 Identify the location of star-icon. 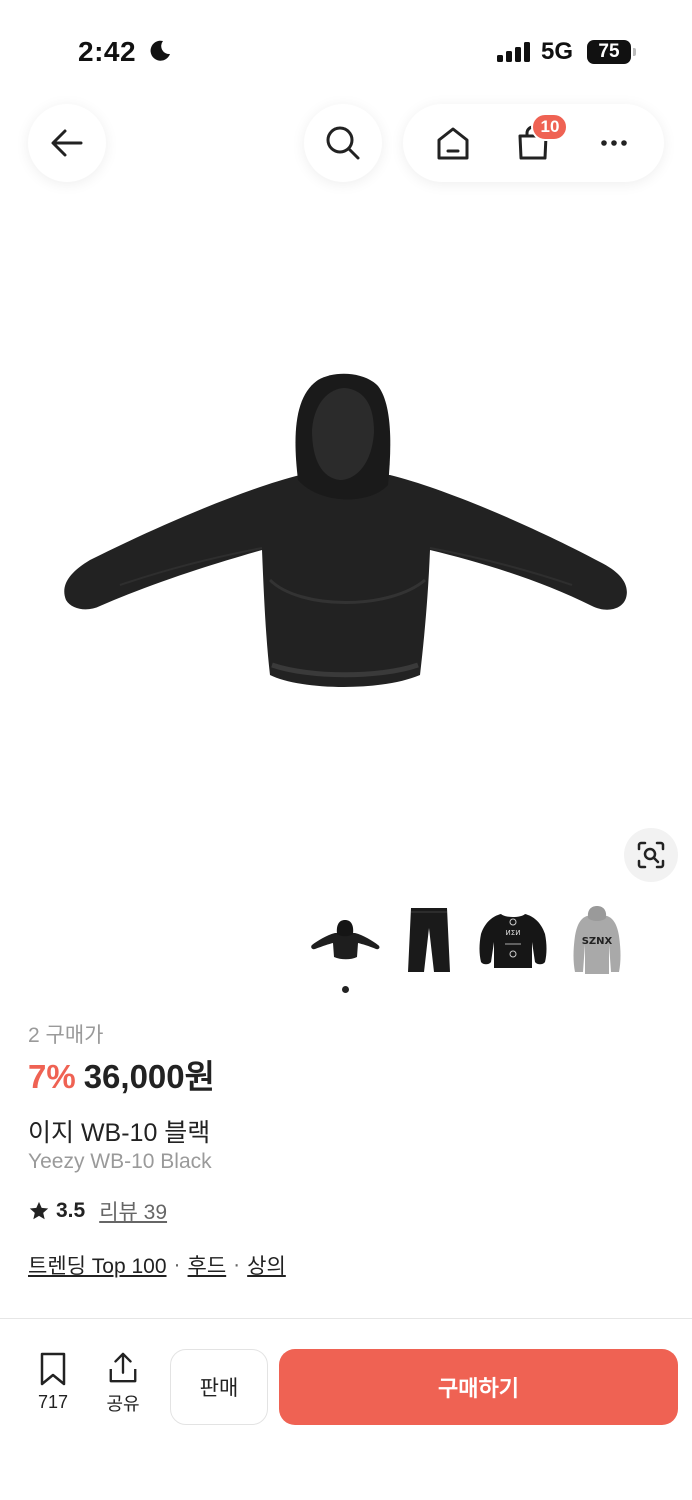
(39, 1210).